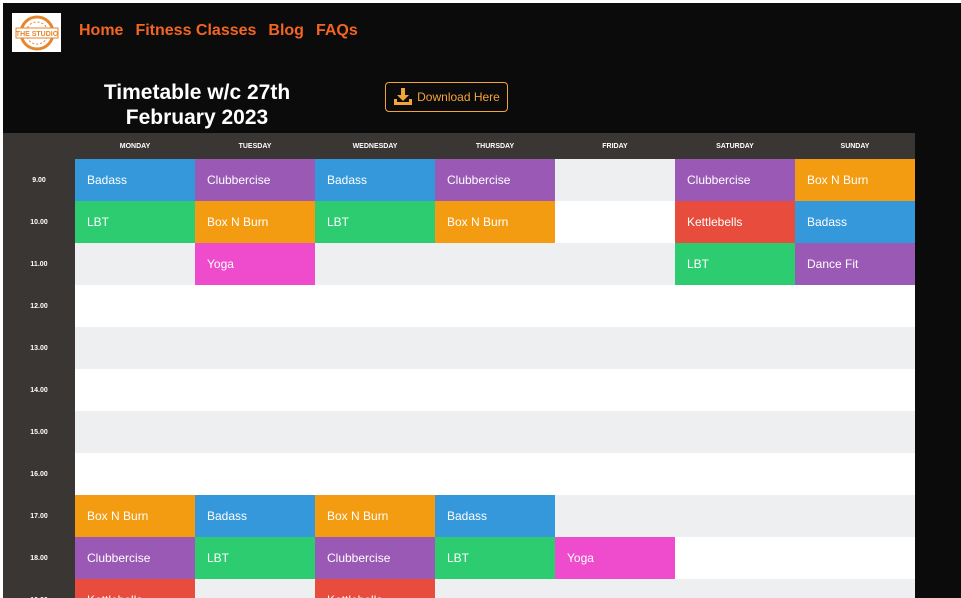 Image resolution: width=961 pixels, height=598 pixels. Describe the element at coordinates (337, 31) in the screenshot. I see `nav-faqs: FAQs` at that location.